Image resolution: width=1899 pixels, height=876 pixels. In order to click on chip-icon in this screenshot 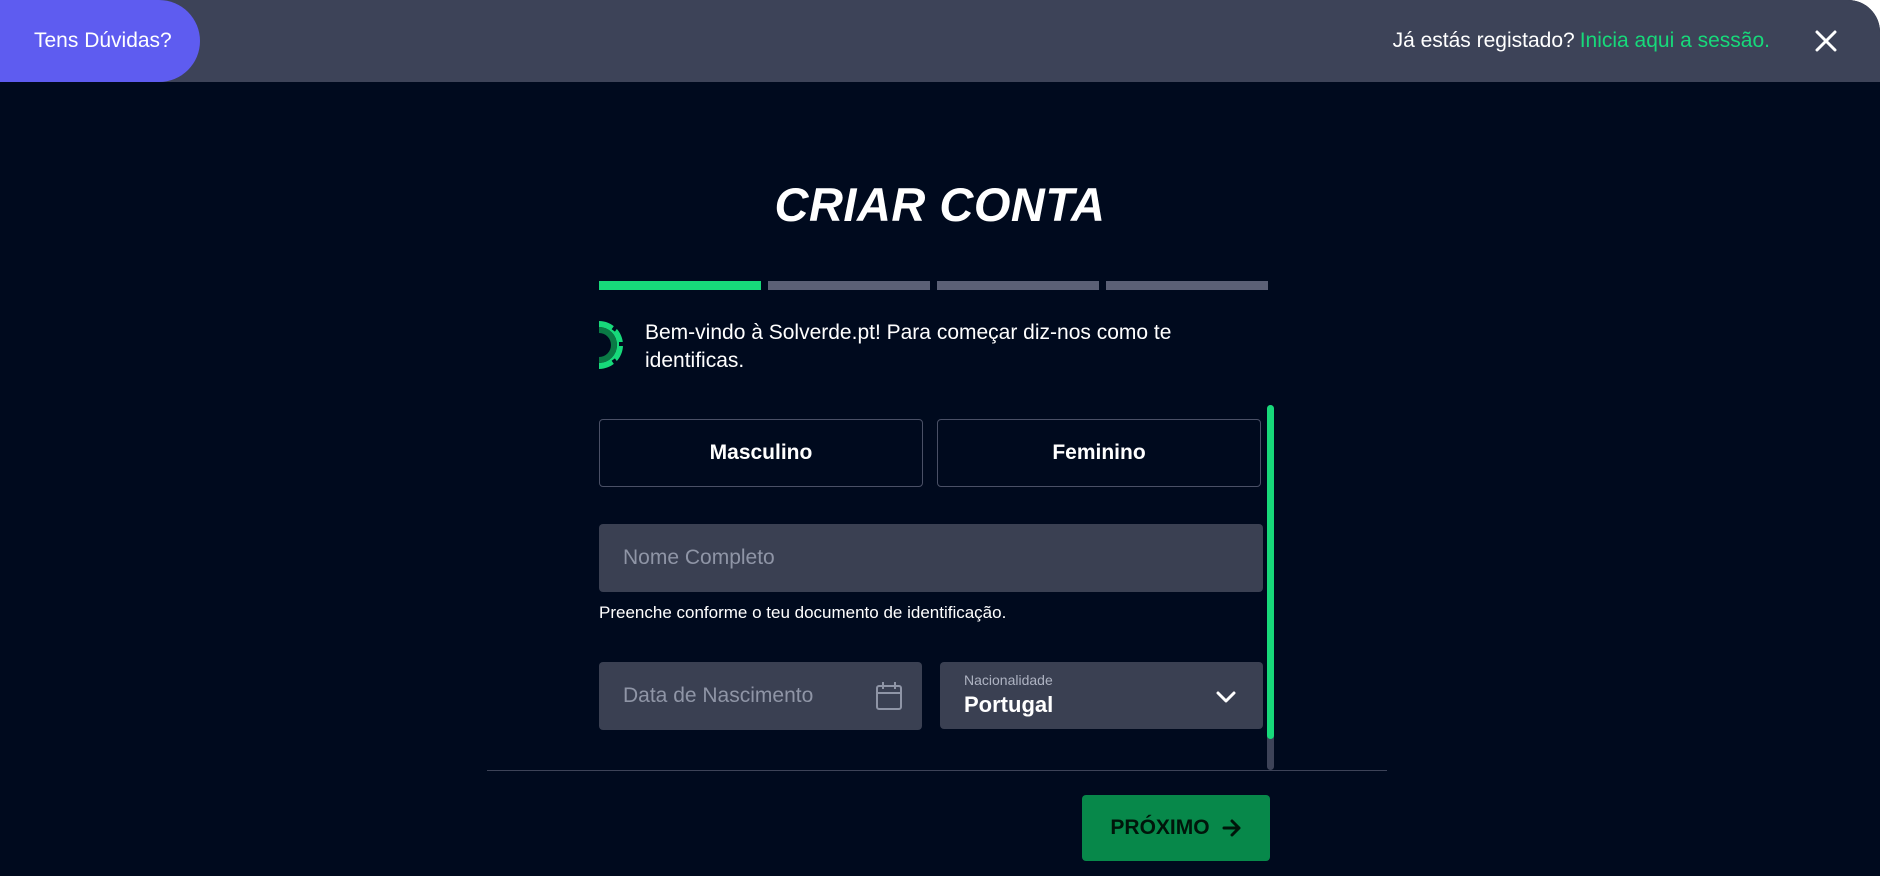, I will do `click(612, 345)`.